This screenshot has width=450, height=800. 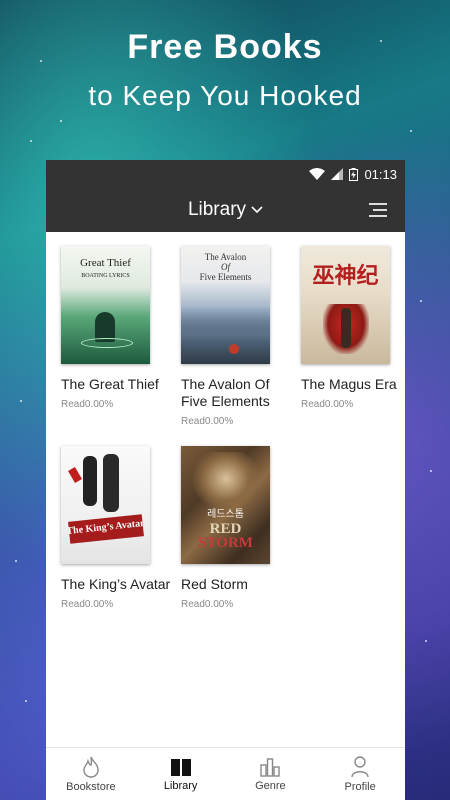 I want to click on cover-subtitle: BOATING LYRICS, so click(x=105, y=276).